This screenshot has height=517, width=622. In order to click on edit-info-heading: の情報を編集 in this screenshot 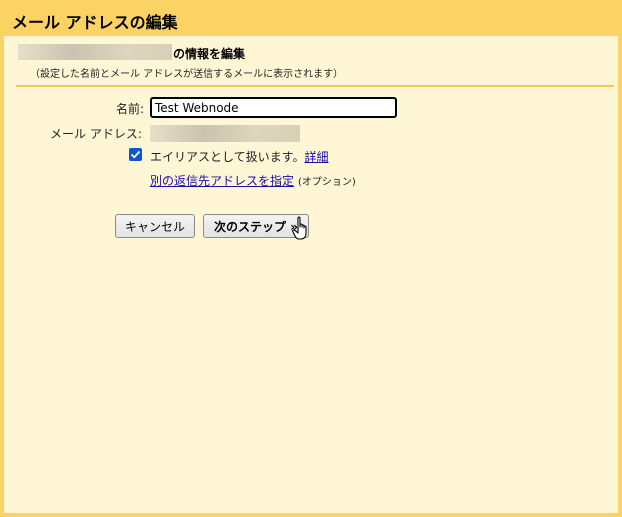, I will do `click(209, 54)`.